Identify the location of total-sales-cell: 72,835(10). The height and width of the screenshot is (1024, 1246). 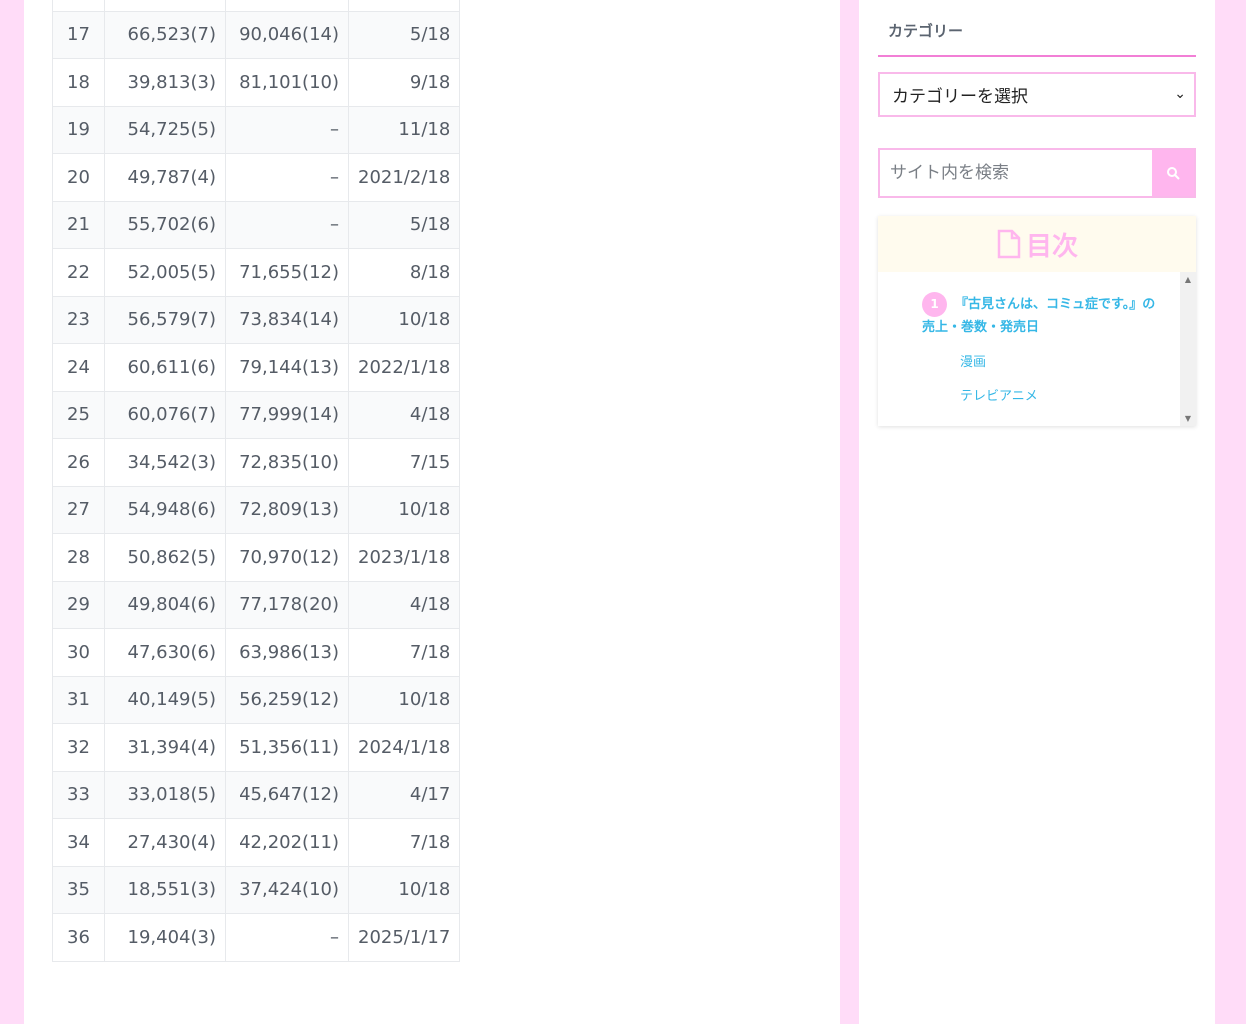
(287, 462).